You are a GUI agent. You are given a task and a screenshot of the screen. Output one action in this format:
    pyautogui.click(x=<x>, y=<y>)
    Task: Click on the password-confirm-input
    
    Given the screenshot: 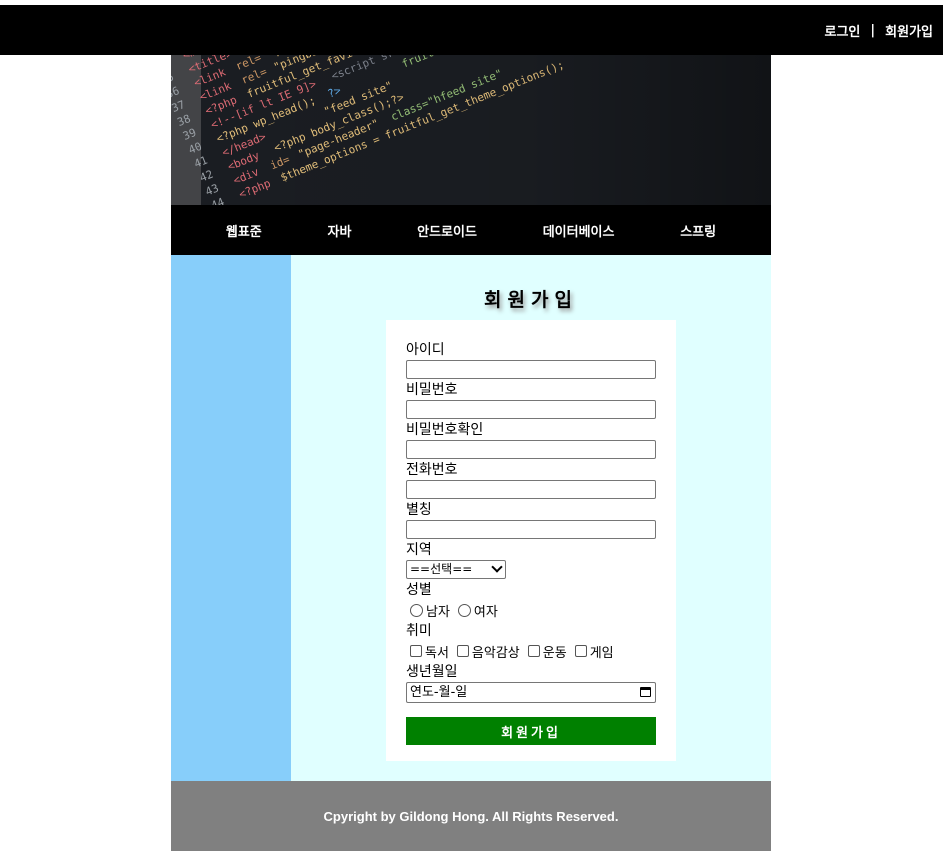 What is the action you would take?
    pyautogui.click(x=531, y=449)
    